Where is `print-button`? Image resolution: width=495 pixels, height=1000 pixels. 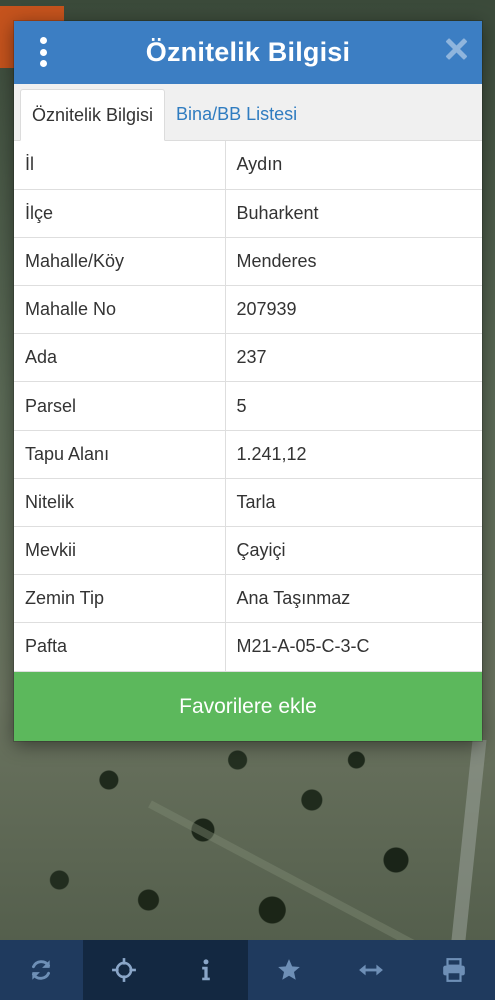 print-button is located at coordinates (454, 970).